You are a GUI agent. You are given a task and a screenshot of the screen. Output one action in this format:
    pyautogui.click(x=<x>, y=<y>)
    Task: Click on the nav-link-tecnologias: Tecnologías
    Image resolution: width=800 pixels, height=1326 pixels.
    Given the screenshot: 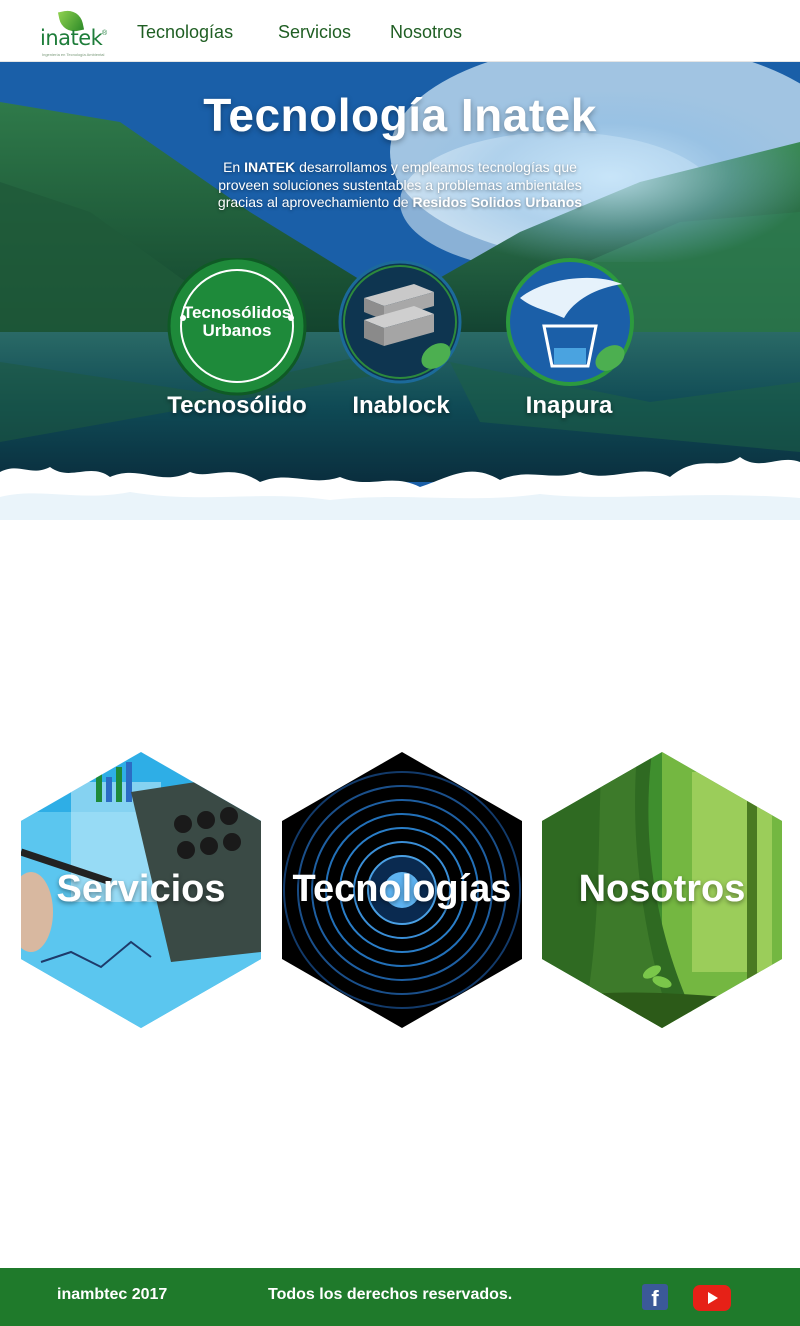 What is the action you would take?
    pyautogui.click(x=185, y=32)
    